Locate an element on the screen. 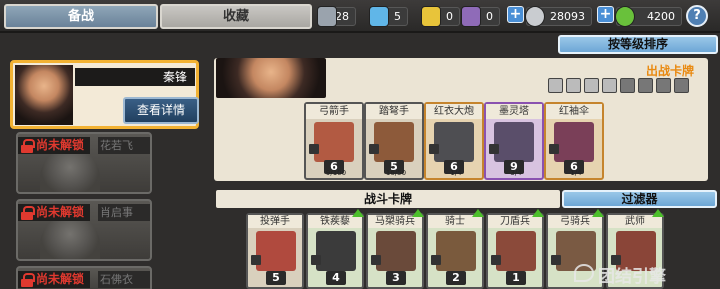 Image resolution: width=720 pixels, height=289 pixels. filter-button: 过滤器 is located at coordinates (639, 199).